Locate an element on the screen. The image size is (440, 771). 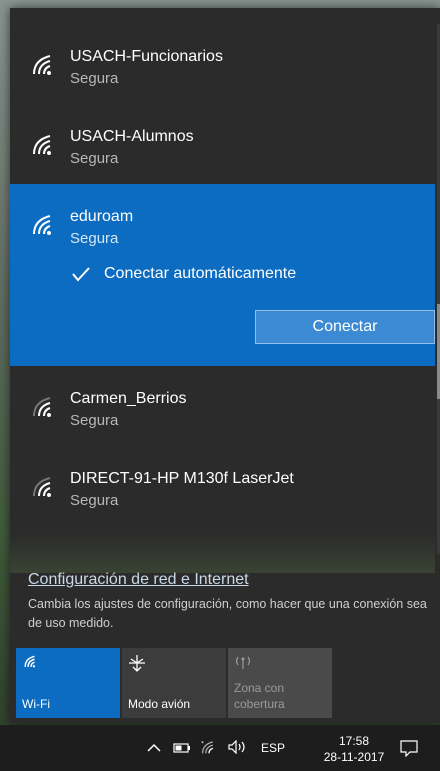
battery-icon is located at coordinates (182, 748).